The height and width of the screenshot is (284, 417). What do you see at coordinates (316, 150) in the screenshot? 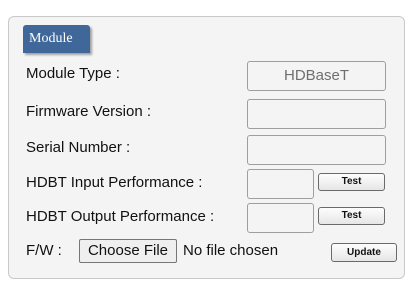
I see `serial-number-field` at bounding box center [316, 150].